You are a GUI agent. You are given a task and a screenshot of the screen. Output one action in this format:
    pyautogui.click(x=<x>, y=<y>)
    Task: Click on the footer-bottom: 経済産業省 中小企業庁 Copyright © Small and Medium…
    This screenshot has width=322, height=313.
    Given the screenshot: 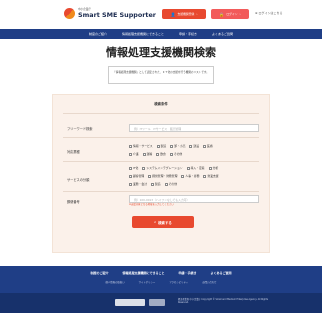 What is the action you would take?
    pyautogui.click(x=161, y=303)
    